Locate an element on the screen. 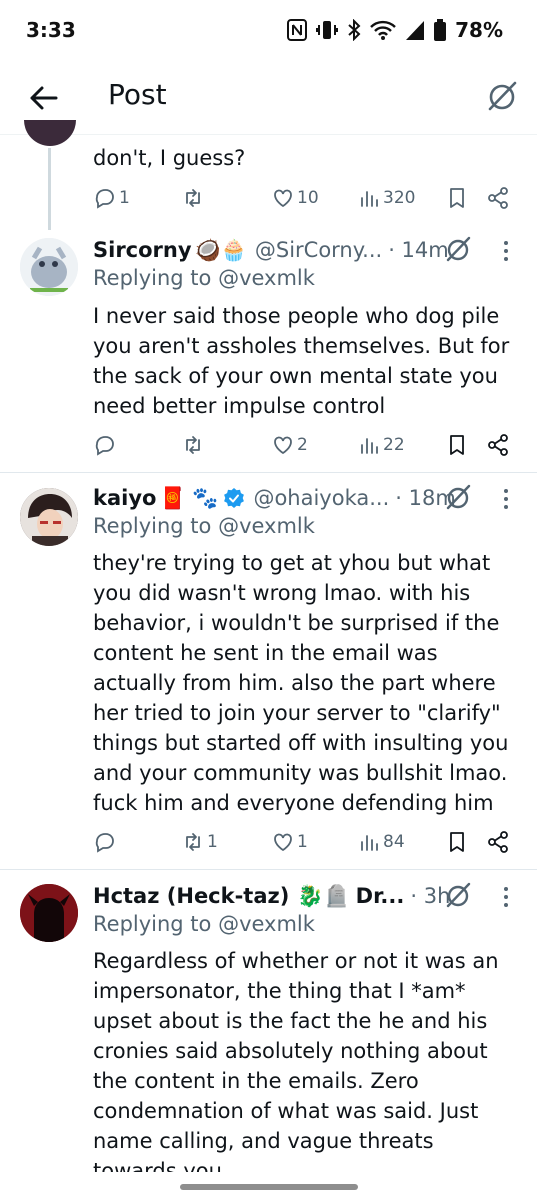 The width and height of the screenshot is (537, 1199). views-button: 320 is located at coordinates (386, 198).